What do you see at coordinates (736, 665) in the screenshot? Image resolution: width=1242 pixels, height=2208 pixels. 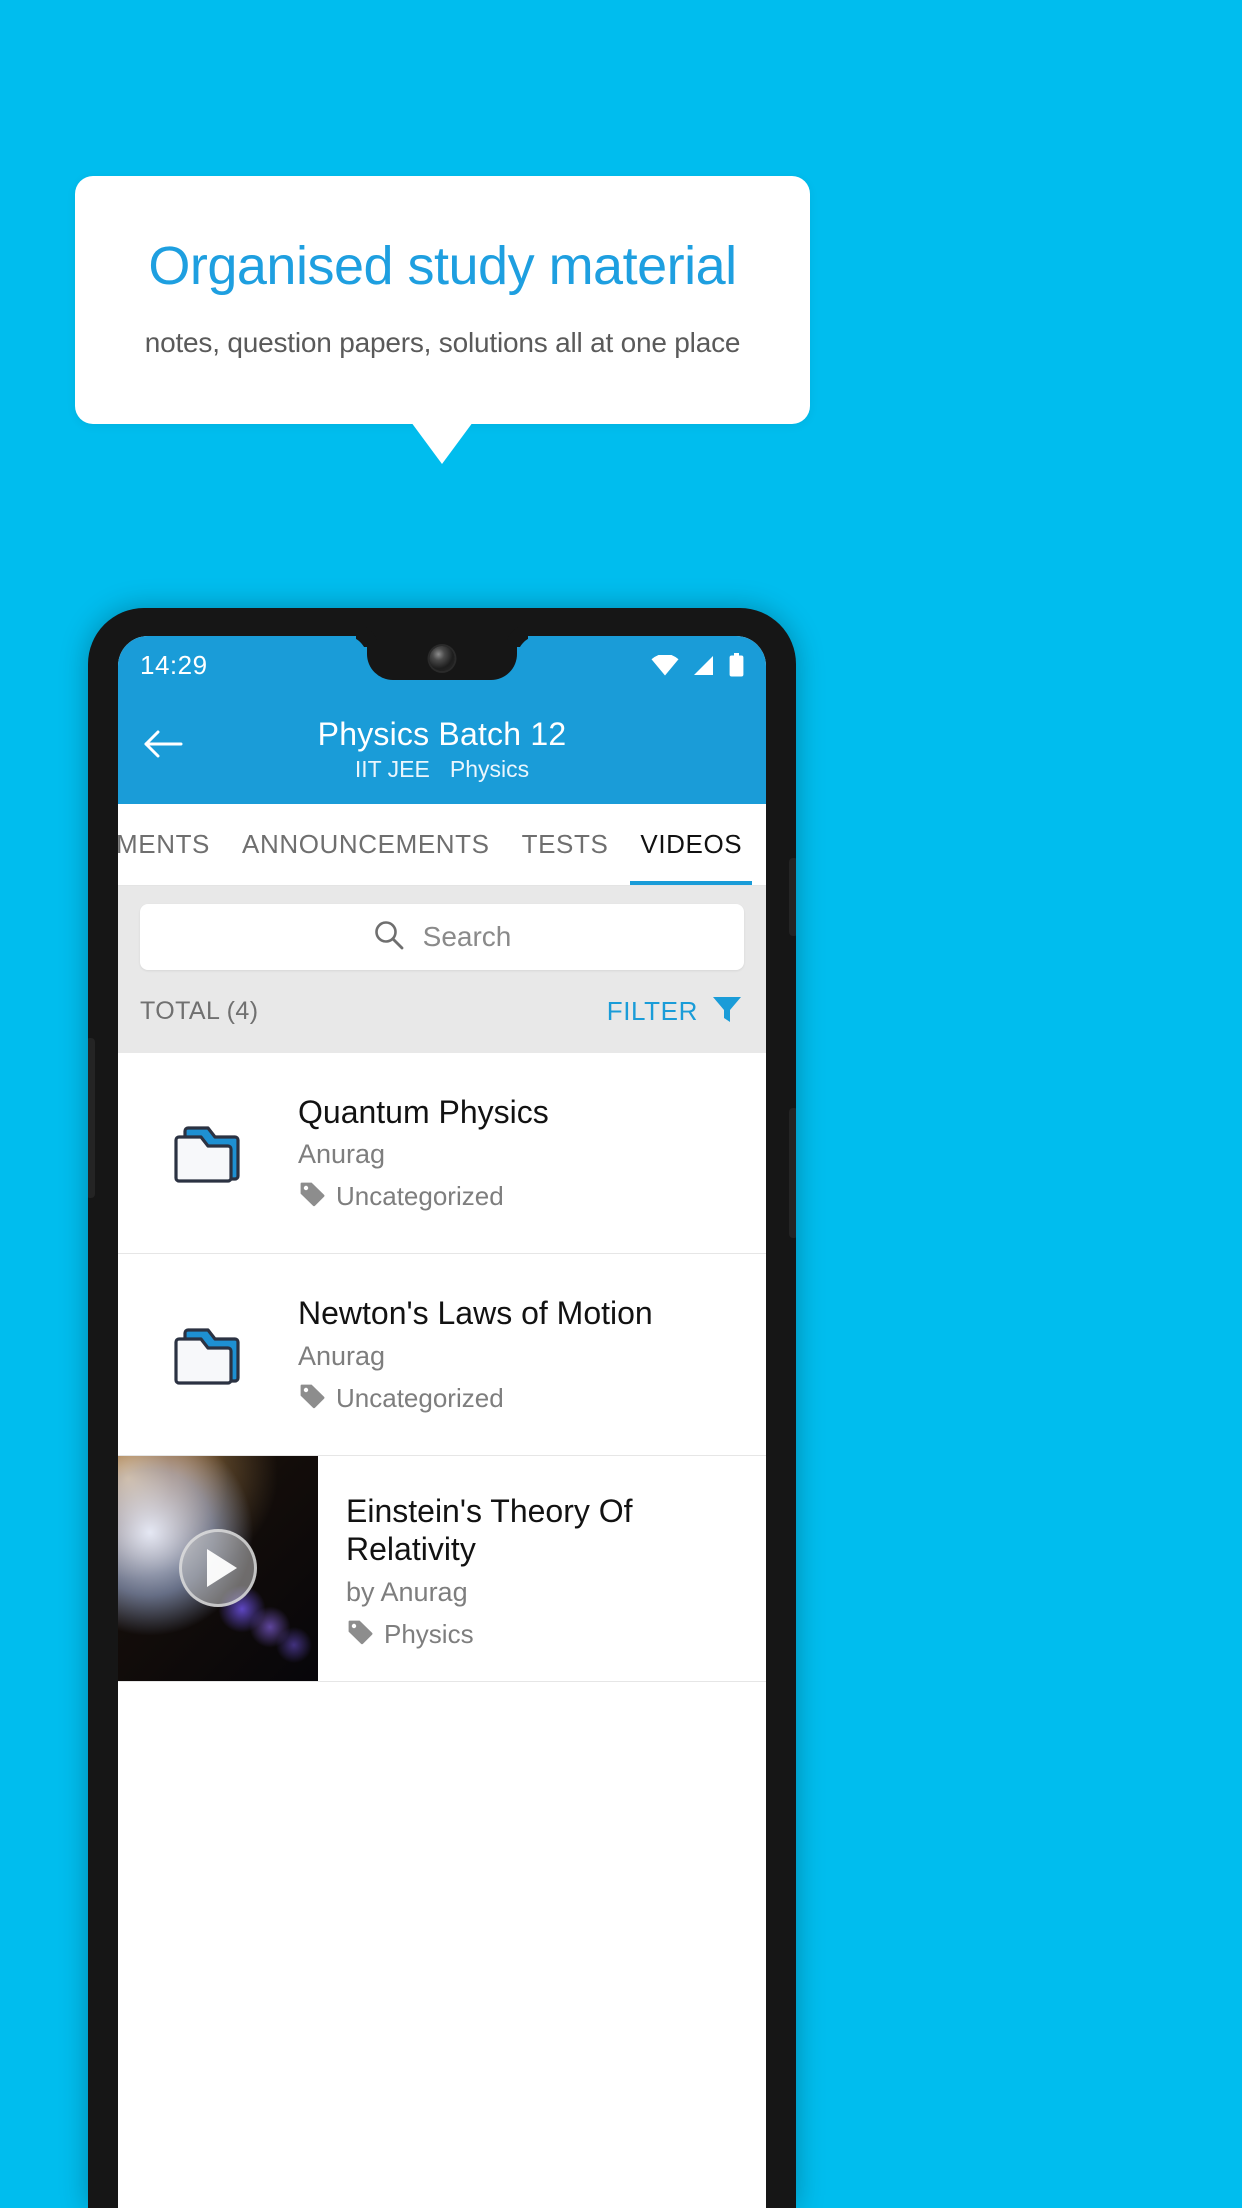 I see `battery-icon` at bounding box center [736, 665].